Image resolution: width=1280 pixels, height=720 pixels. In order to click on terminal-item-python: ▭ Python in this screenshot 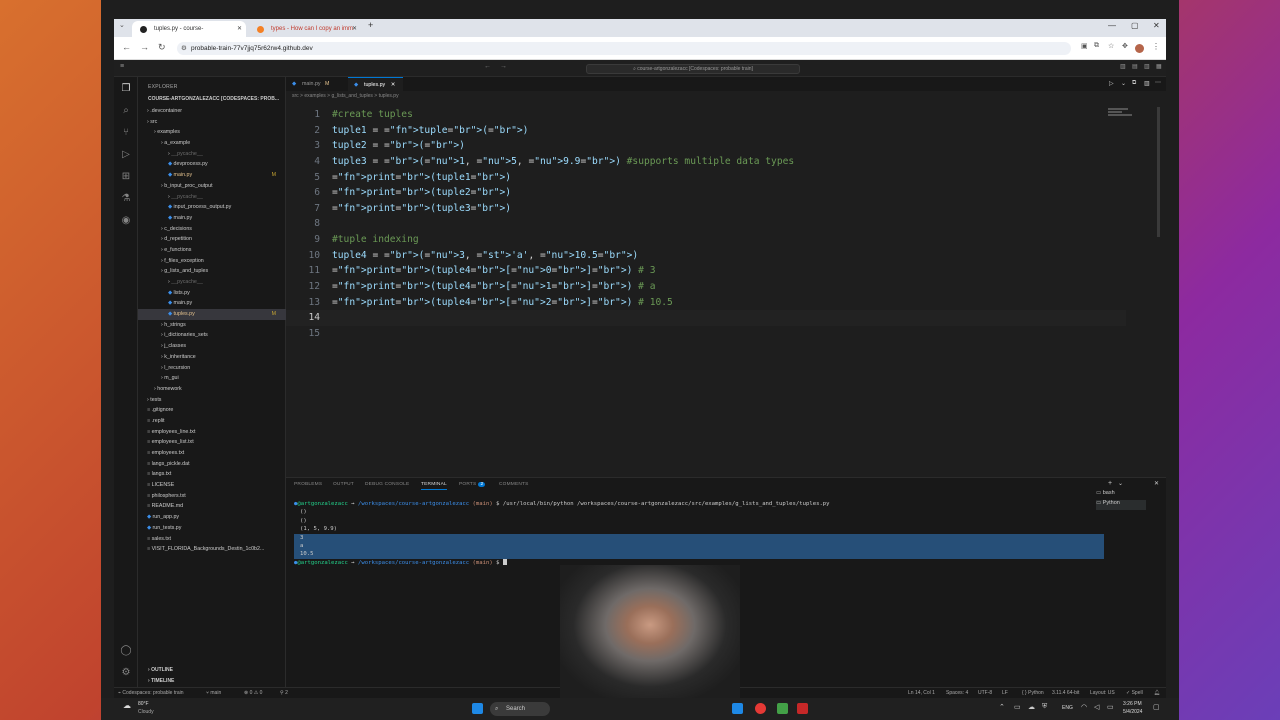, I will do `click(1121, 505)`.